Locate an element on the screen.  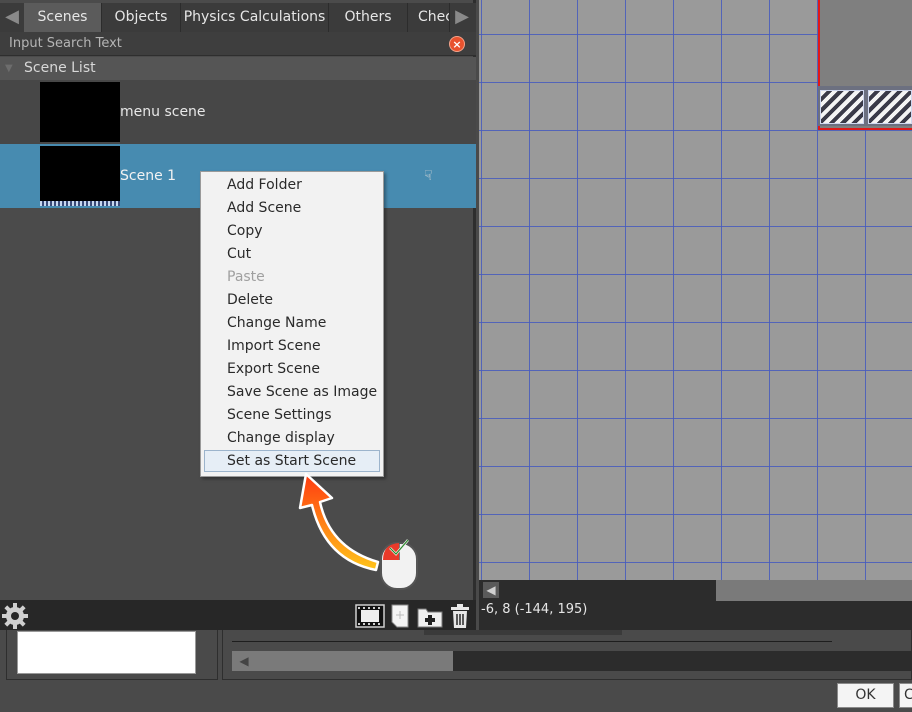
canvas-horizontal-scrollbar: ◀ is located at coordinates (695, 590).